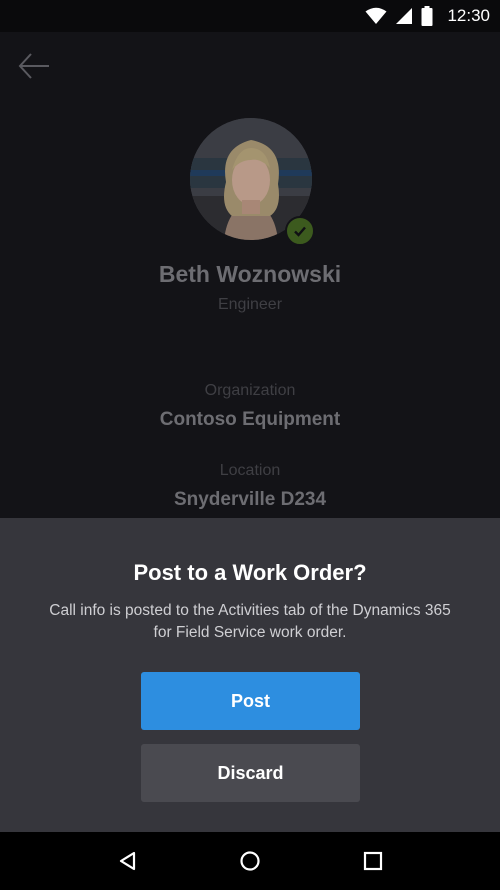  I want to click on wifi-icon, so click(376, 15).